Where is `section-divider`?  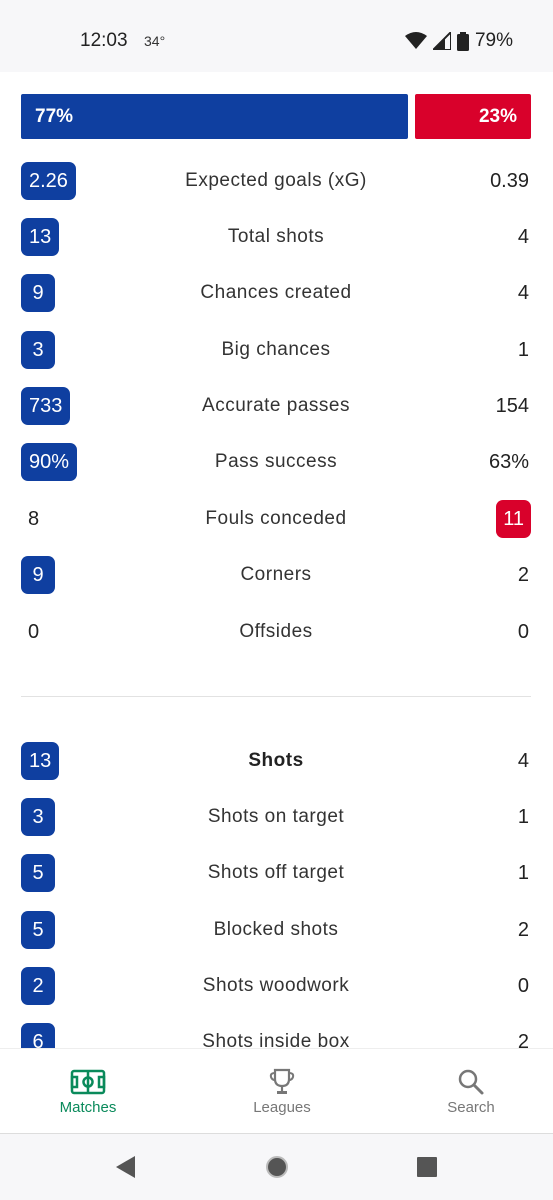 section-divider is located at coordinates (276, 696).